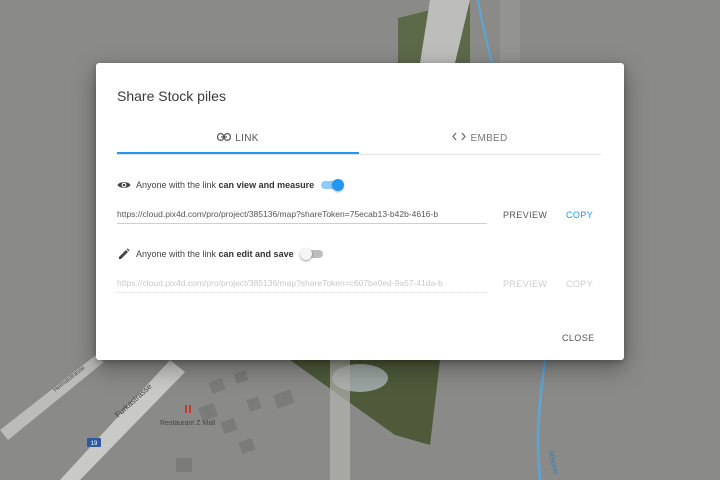 The height and width of the screenshot is (480, 720). Describe the element at coordinates (247, 138) in the screenshot. I see `tab-link-label: LINK` at that location.